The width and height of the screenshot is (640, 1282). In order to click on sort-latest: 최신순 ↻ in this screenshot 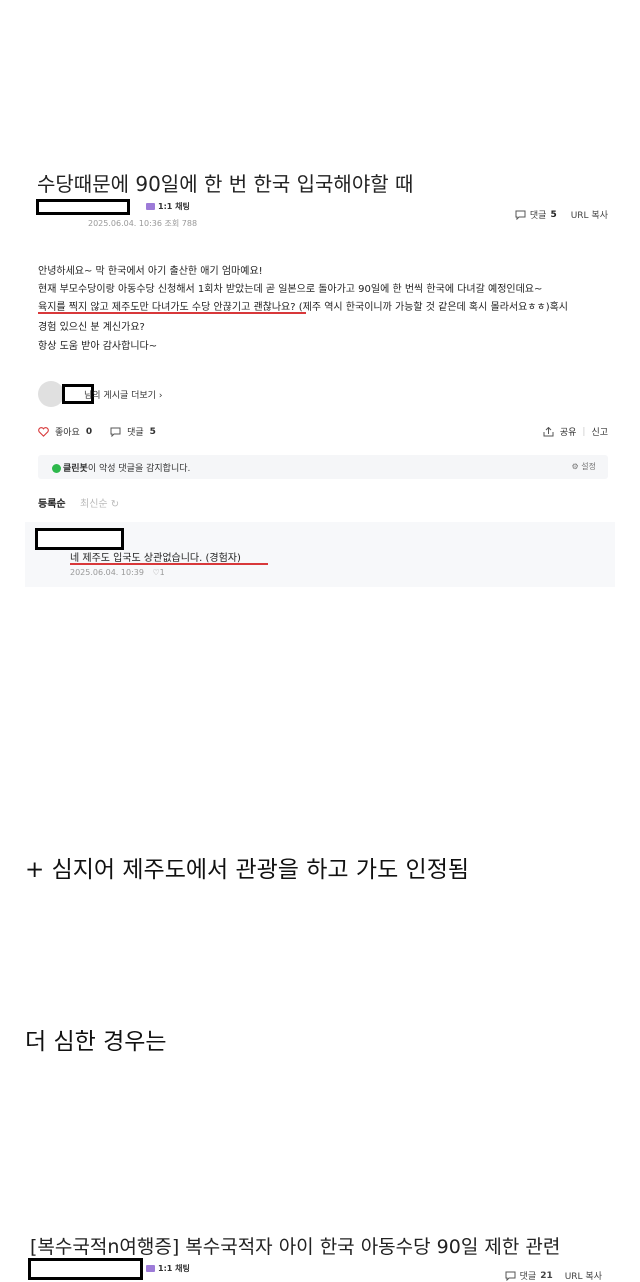, I will do `click(99, 502)`.